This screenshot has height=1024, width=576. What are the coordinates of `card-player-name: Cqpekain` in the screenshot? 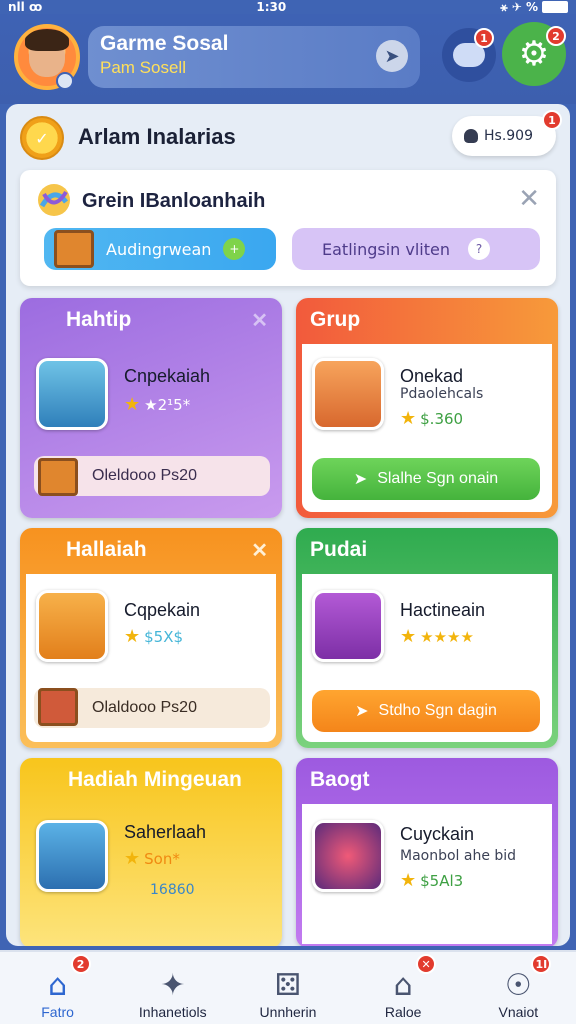 It's located at (162, 610).